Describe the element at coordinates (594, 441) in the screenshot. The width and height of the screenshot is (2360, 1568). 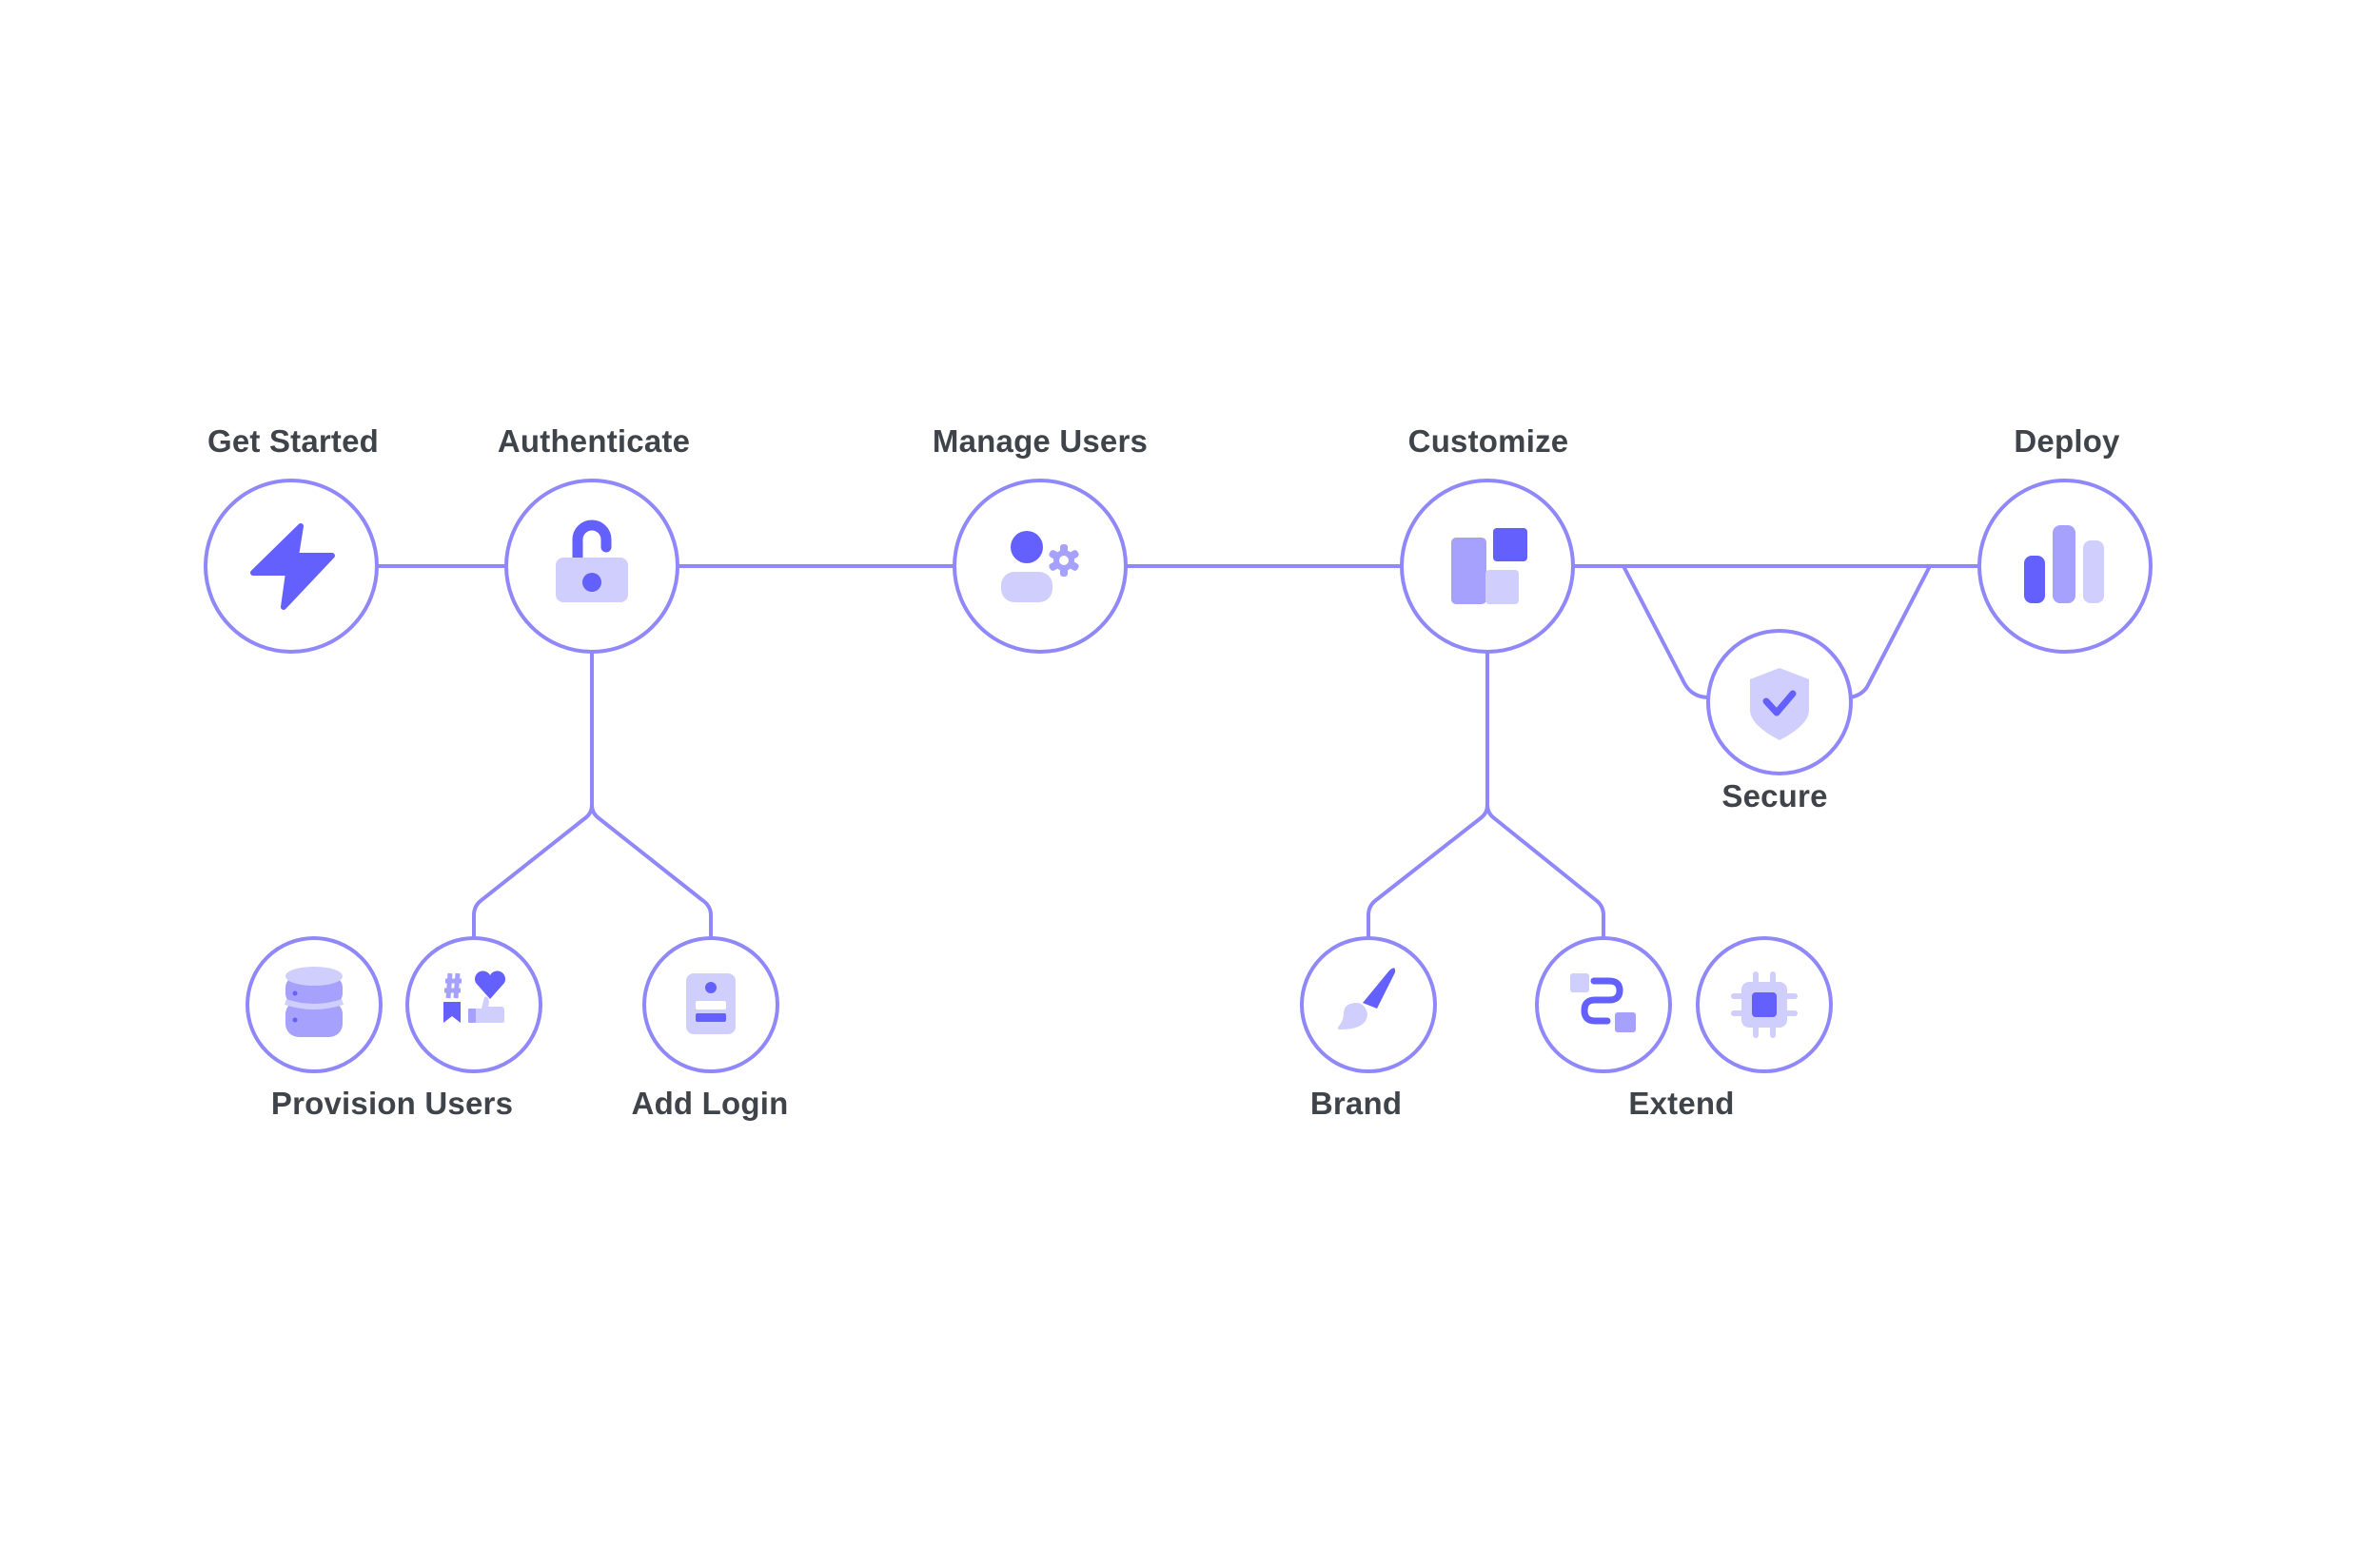
I see `step-label-authenticate: Authenticate` at that location.